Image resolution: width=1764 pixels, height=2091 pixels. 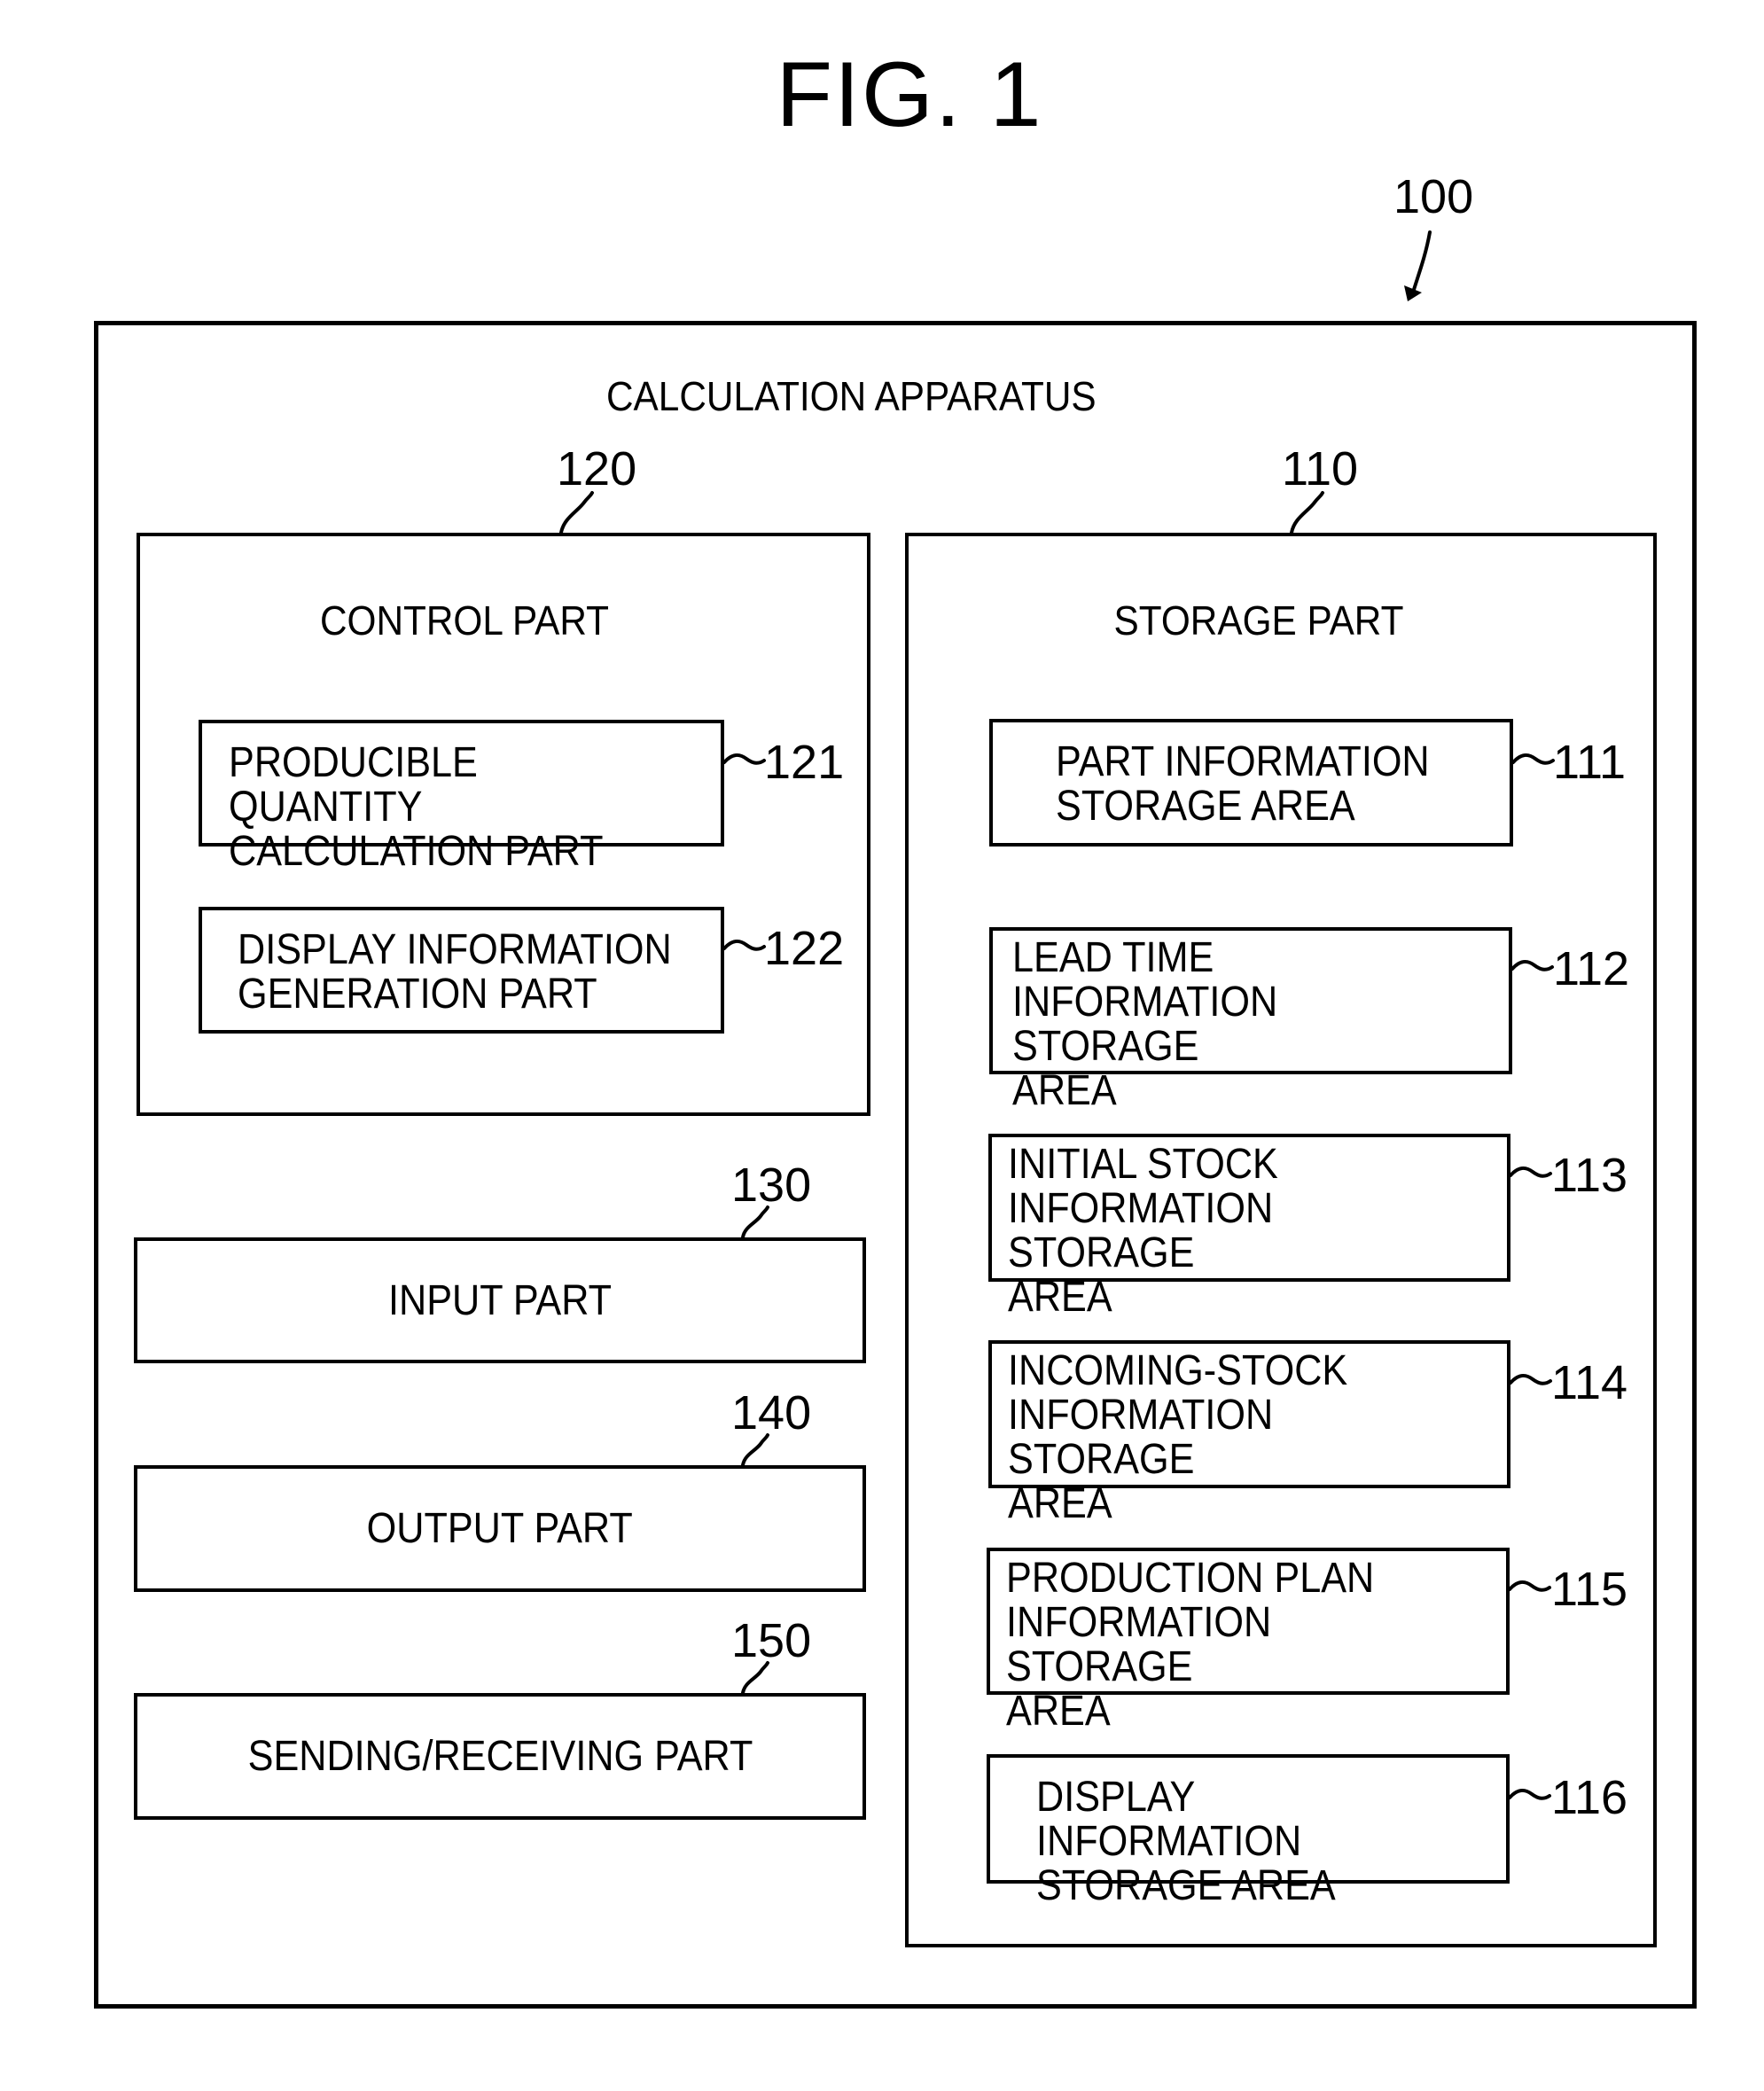 I want to click on initial-stock-information-storage-area-box: INITIAL STOCK INFORMATION STORAGE AREA, so click(x=1249, y=1227).